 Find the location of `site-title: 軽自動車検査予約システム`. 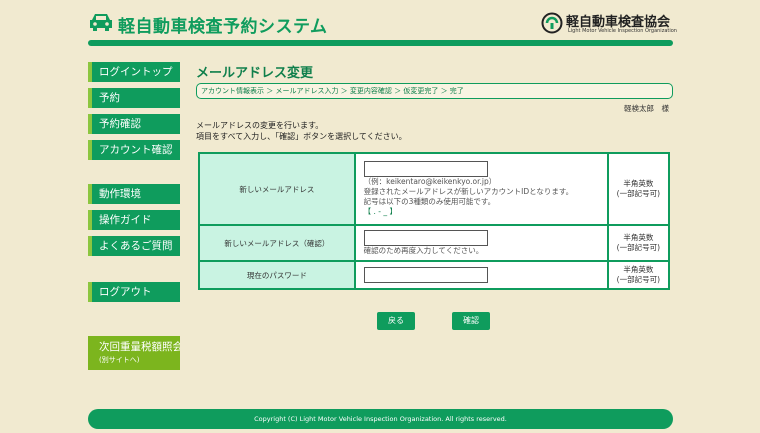

site-title: 軽自動車検査予約システム is located at coordinates (223, 27).